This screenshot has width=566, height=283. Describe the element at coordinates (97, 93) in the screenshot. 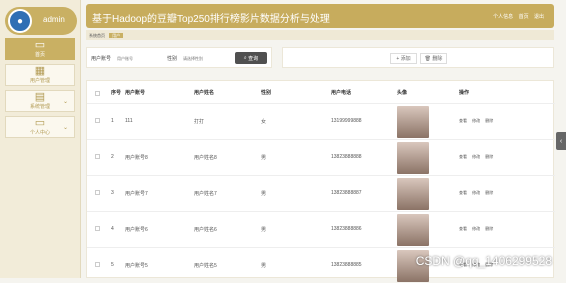

I see `select-all-checkbox` at that location.